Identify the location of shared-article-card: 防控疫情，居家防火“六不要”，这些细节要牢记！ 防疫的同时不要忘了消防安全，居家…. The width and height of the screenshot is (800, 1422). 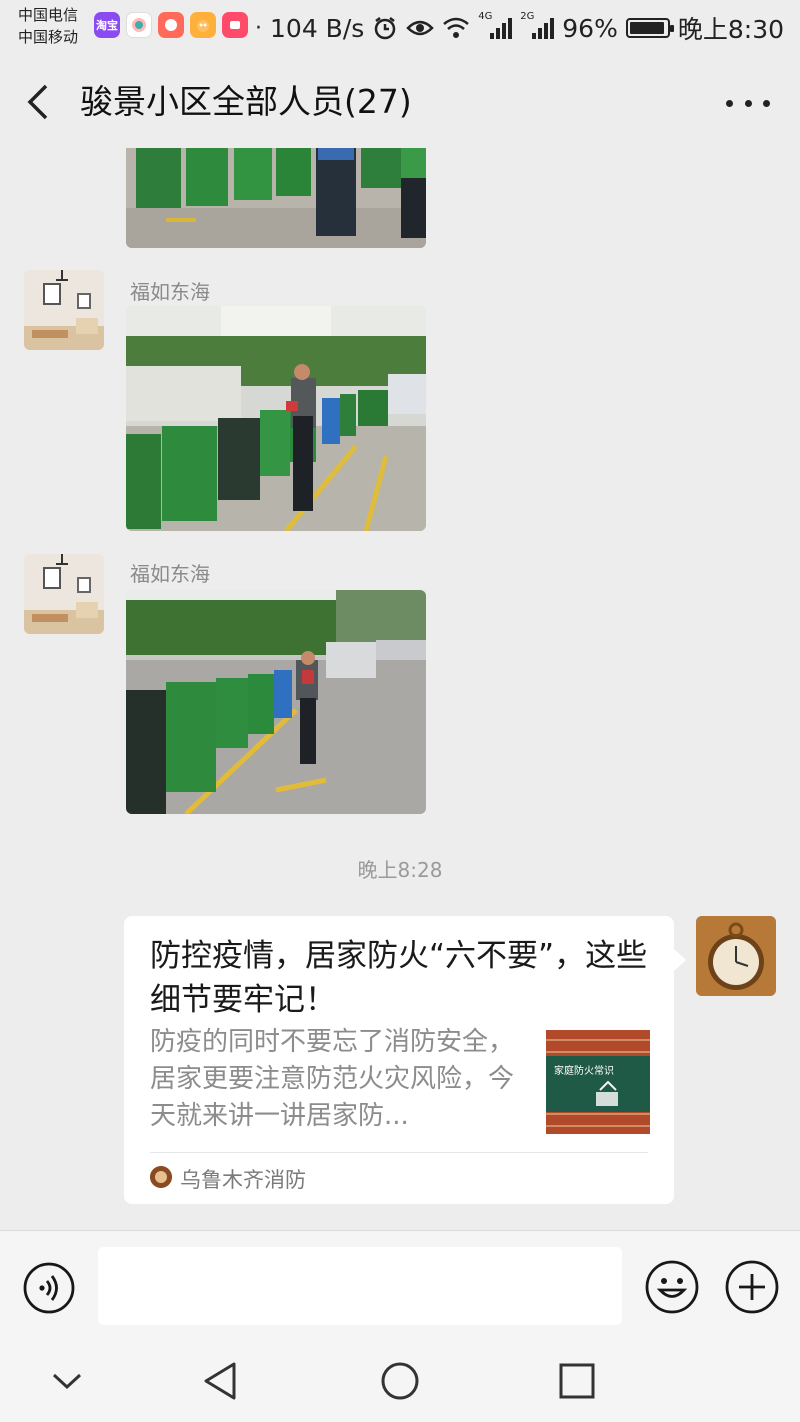
(405, 1060).